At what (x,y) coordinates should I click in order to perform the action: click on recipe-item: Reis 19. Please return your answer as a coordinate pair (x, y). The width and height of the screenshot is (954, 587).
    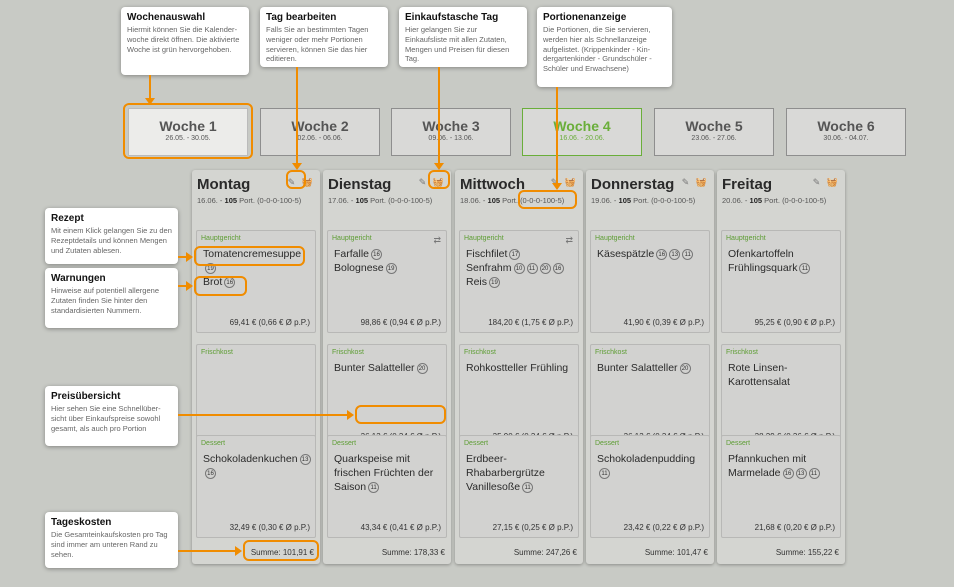
    Looking at the image, I should click on (520, 282).